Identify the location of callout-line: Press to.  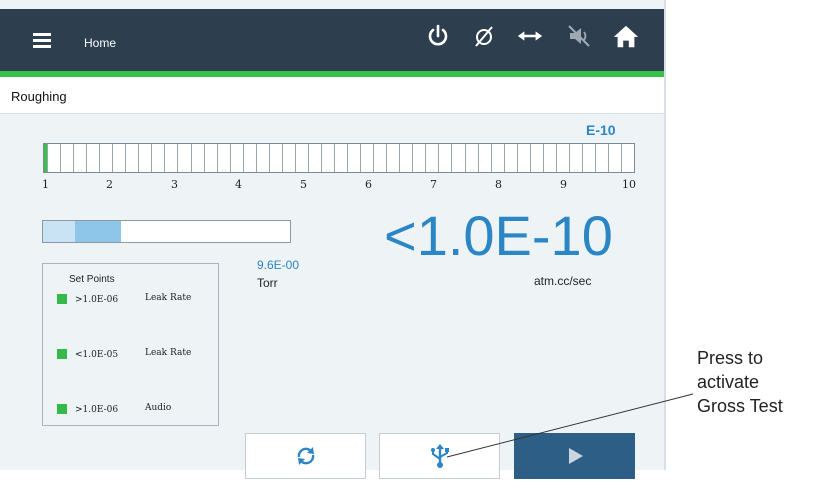
(730, 358).